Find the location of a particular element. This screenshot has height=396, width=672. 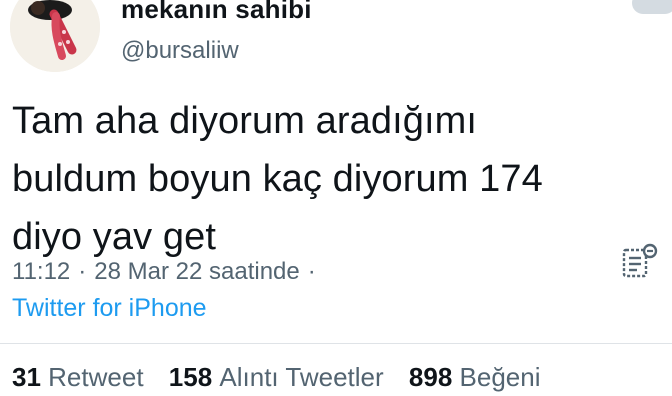

user-handle: @bursaliiw is located at coordinates (180, 51).